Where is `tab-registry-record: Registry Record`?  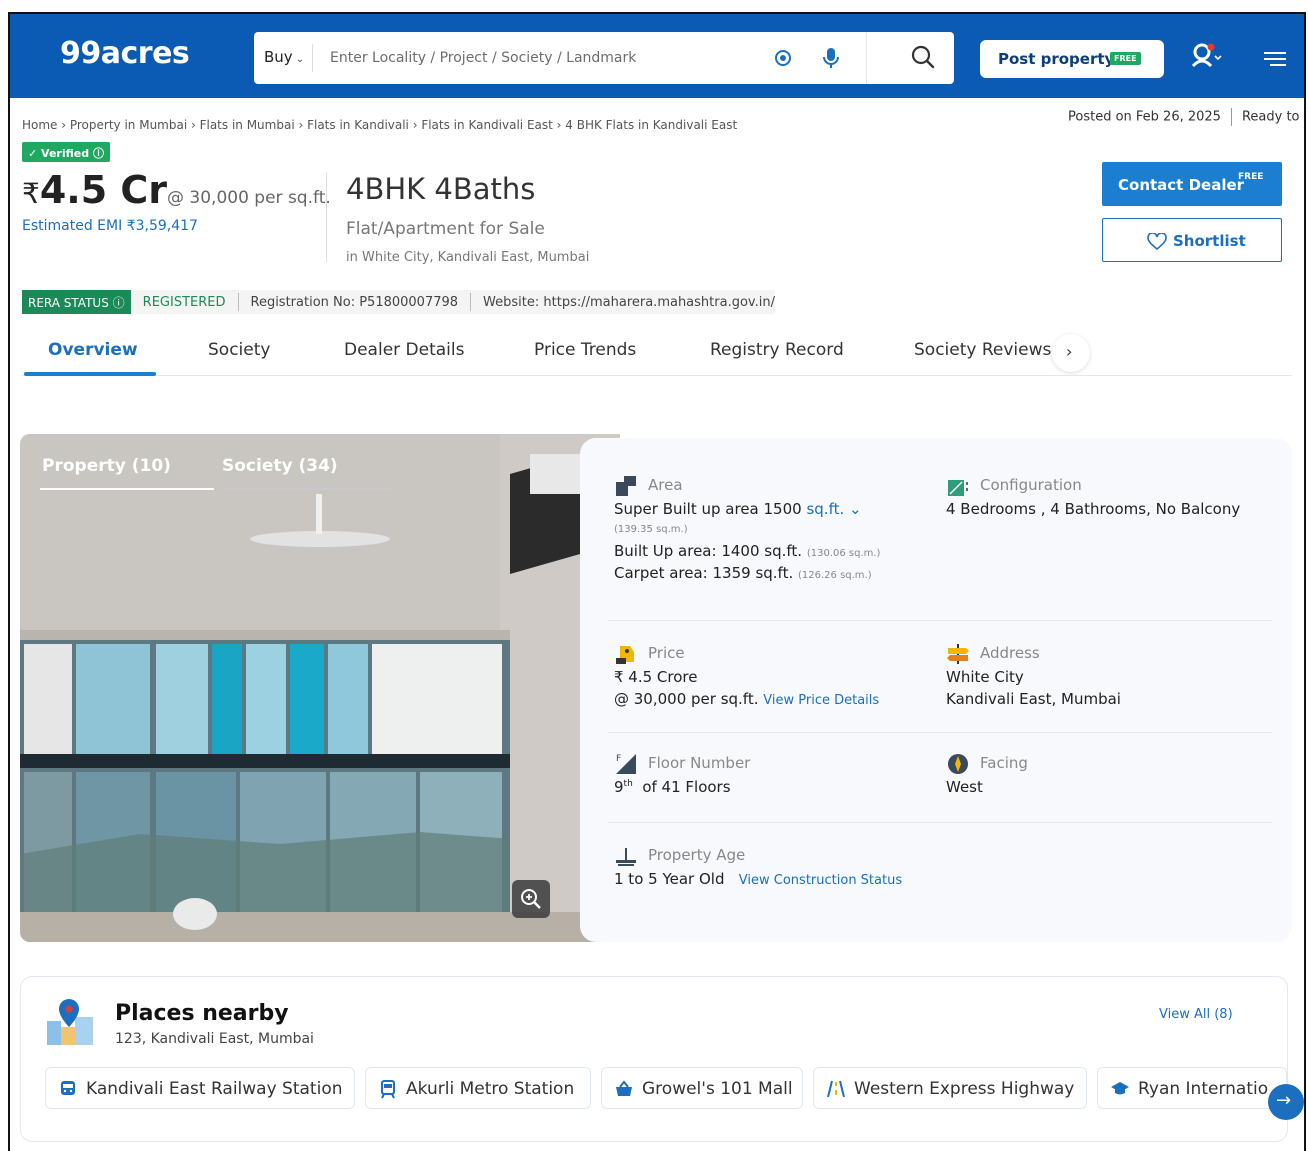 tab-registry-record: Registry Record is located at coordinates (777, 350).